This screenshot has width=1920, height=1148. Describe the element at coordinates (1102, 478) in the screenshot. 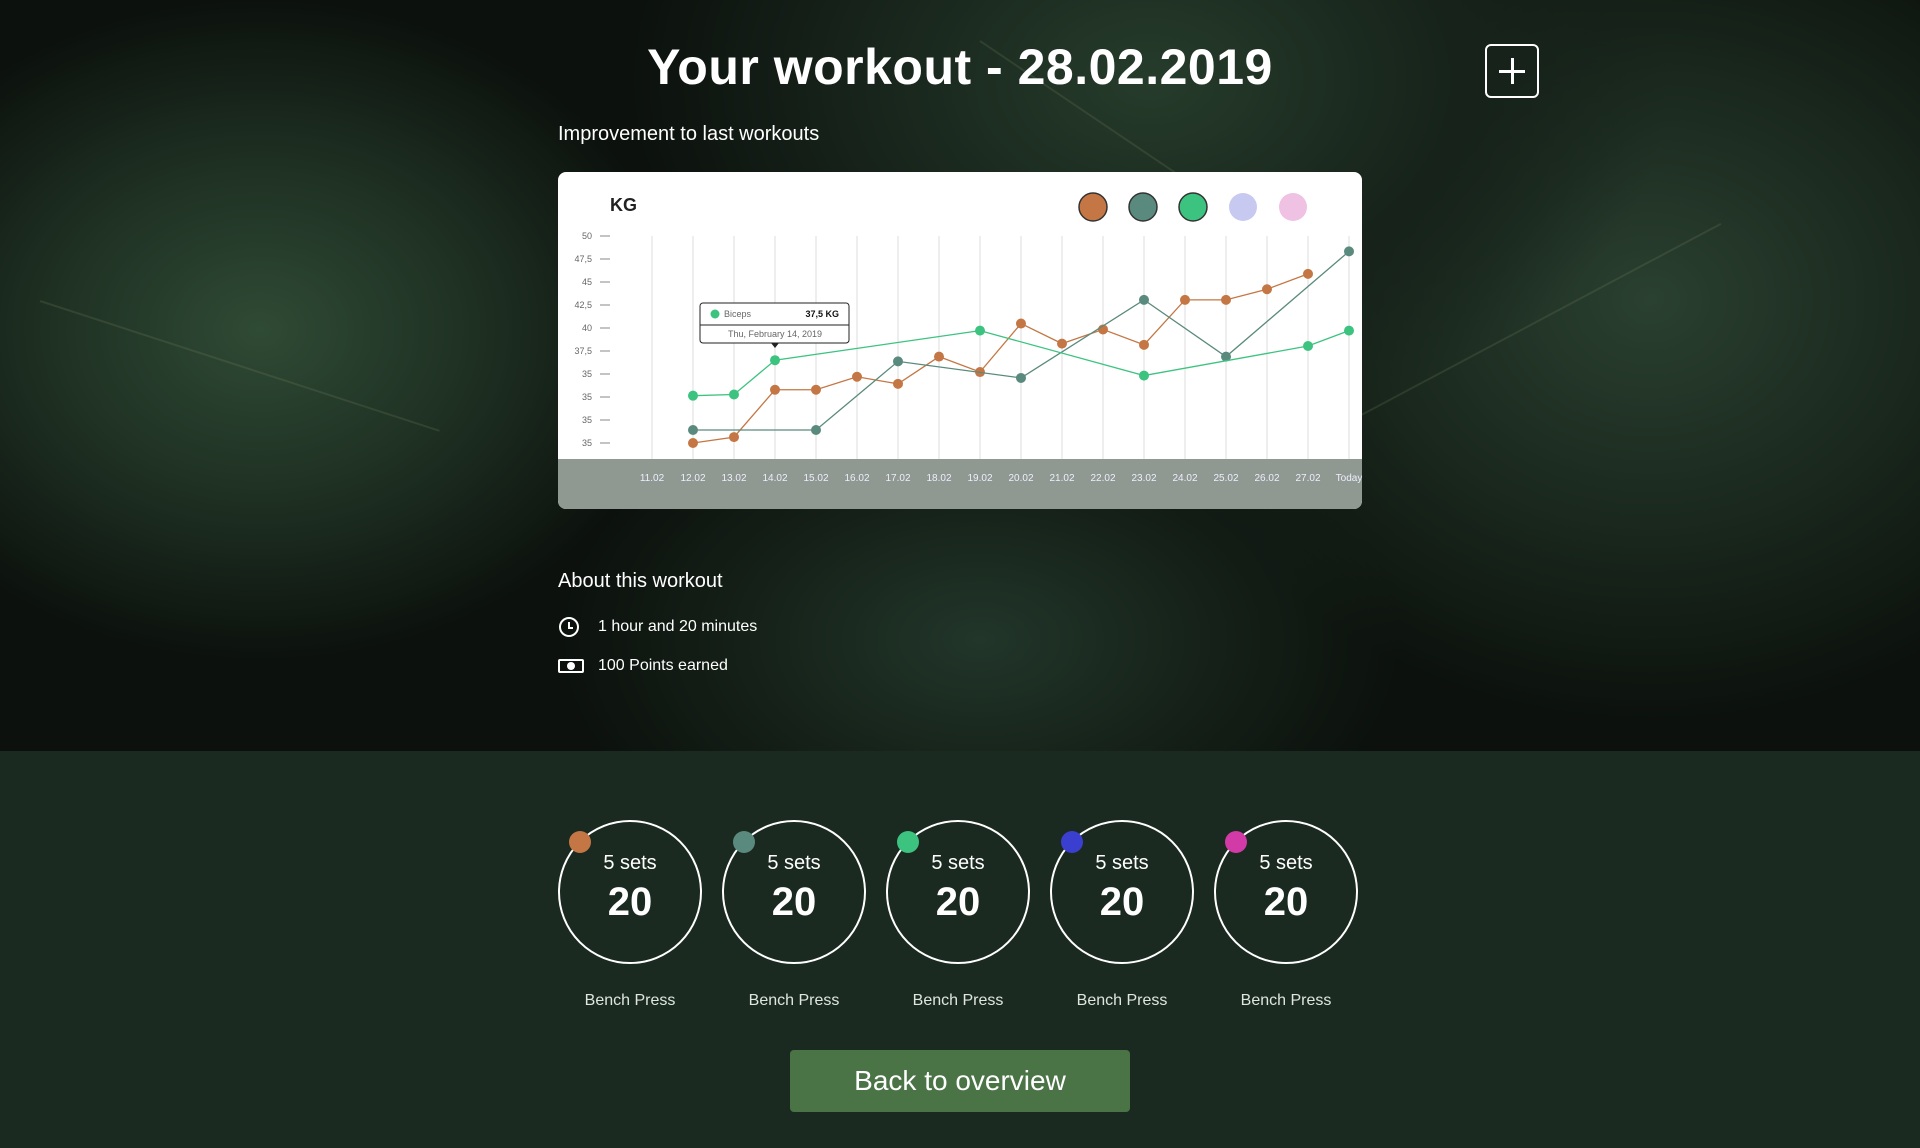

I see `x-tick-label: 22.02` at that location.